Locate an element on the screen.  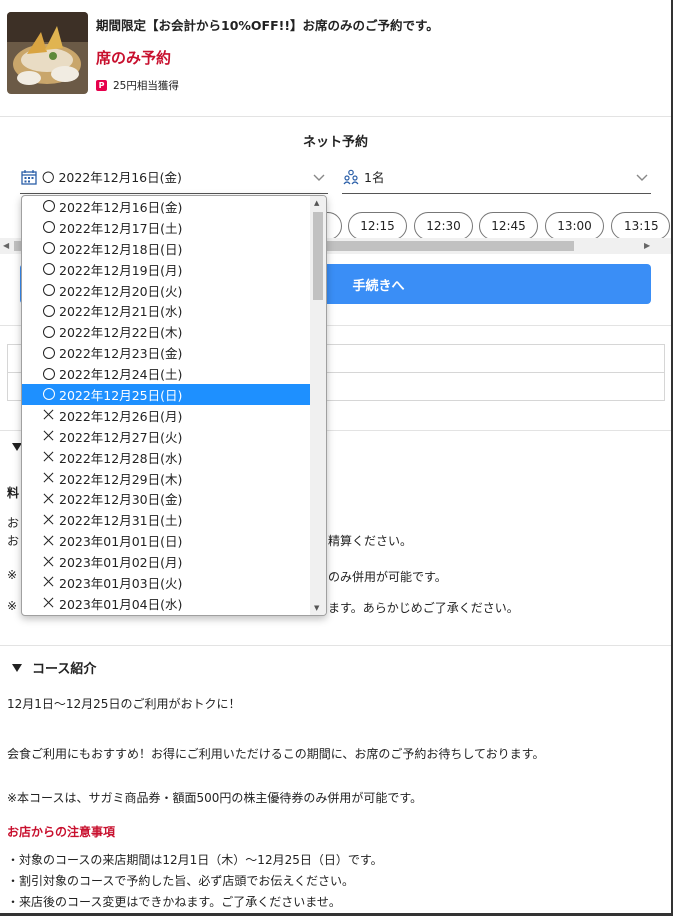
date-option: 2022年12月24日(土) is located at coordinates (166, 373).